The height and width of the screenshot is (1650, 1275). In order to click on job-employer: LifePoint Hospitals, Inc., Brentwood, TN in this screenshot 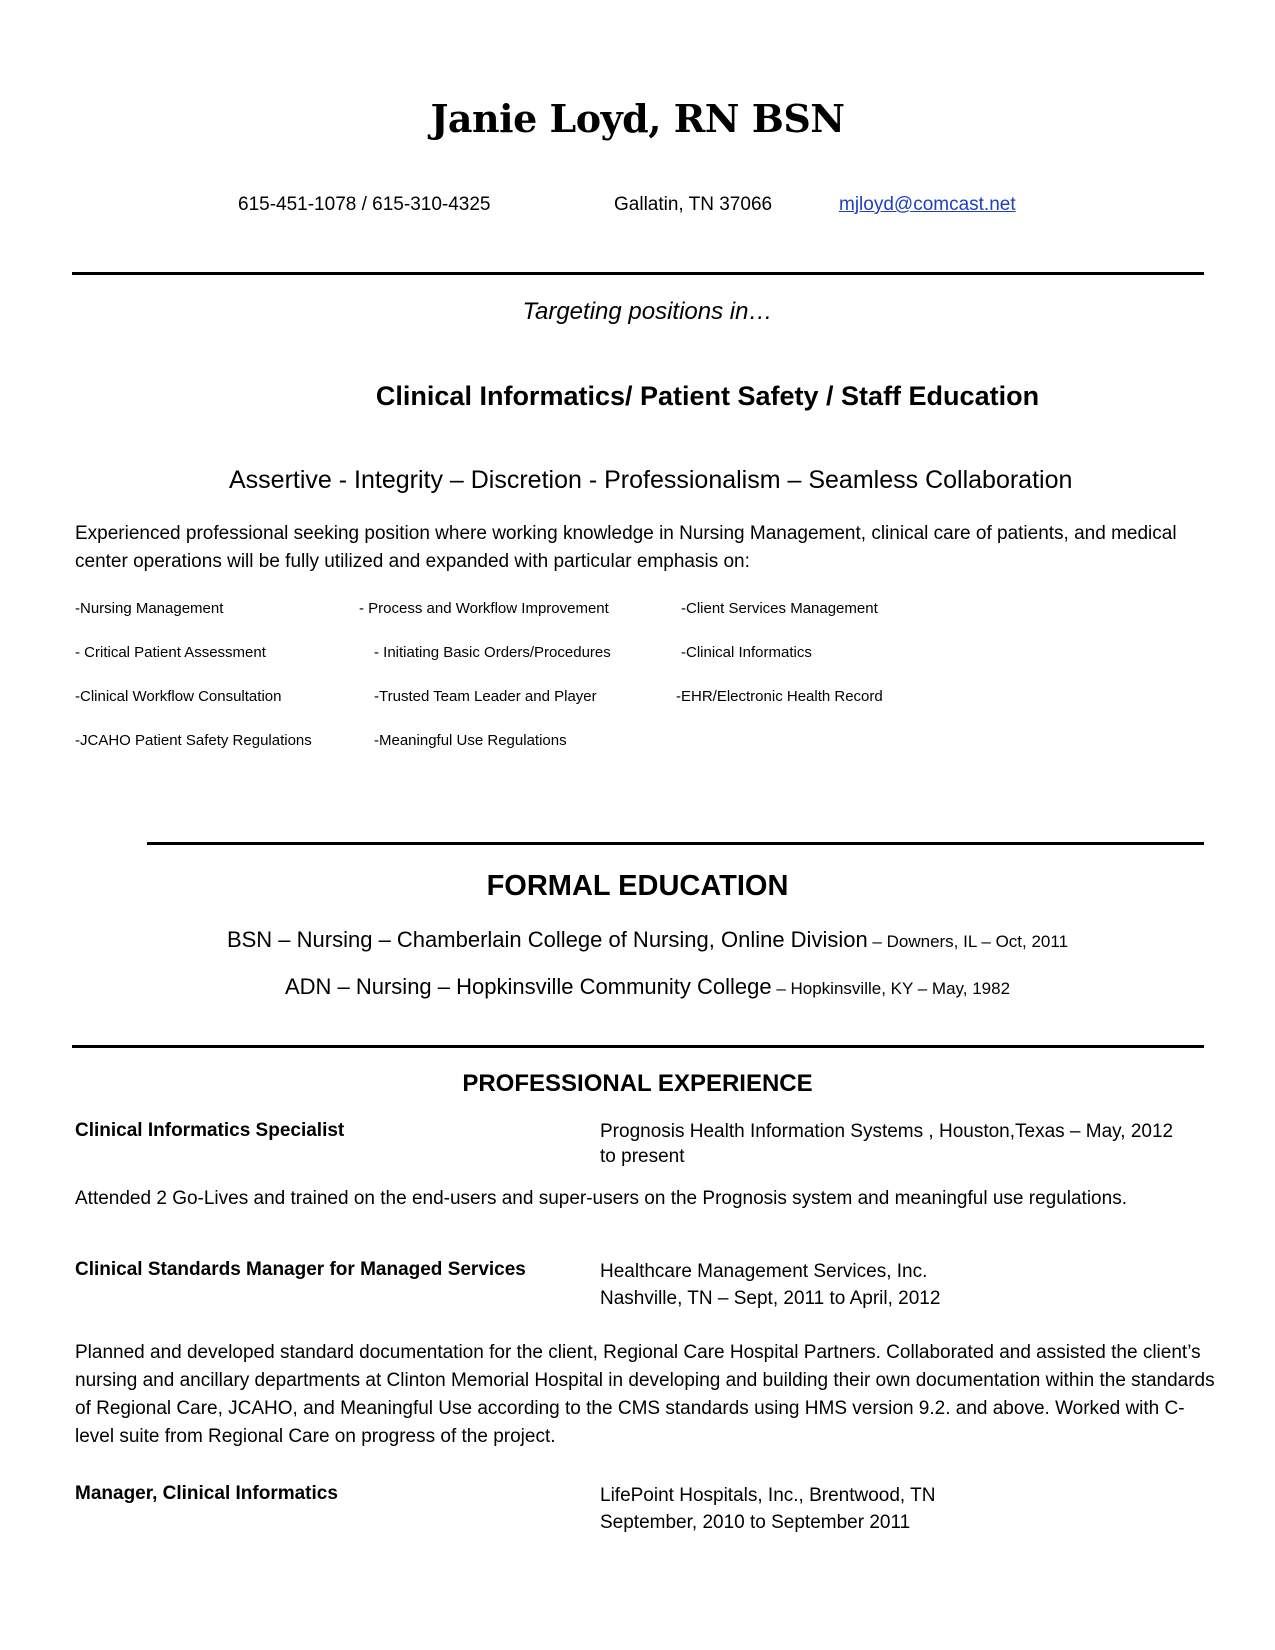, I will do `click(768, 1495)`.